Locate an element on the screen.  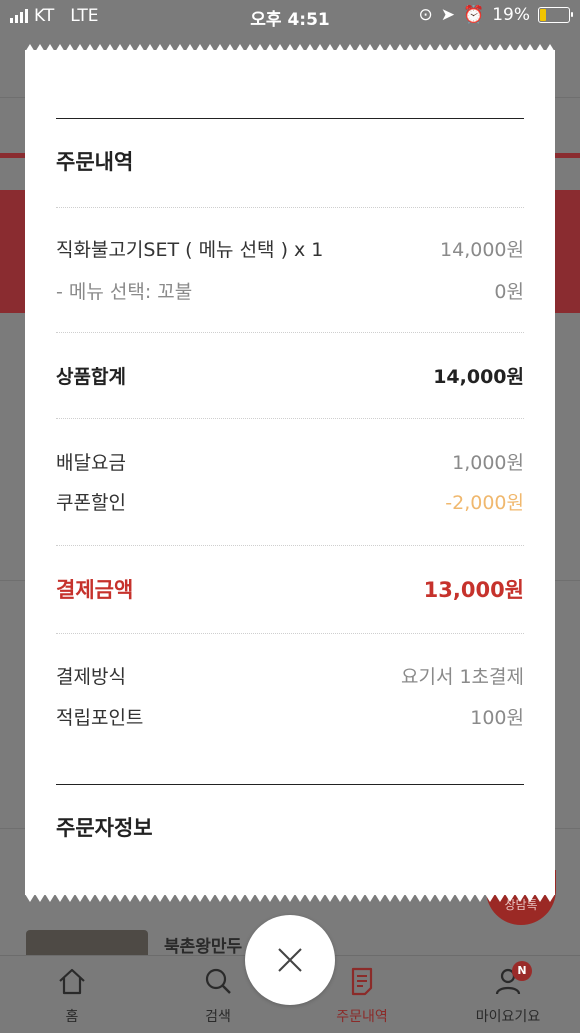
tab-label: 마이요기요 is located at coordinates (508, 1017).